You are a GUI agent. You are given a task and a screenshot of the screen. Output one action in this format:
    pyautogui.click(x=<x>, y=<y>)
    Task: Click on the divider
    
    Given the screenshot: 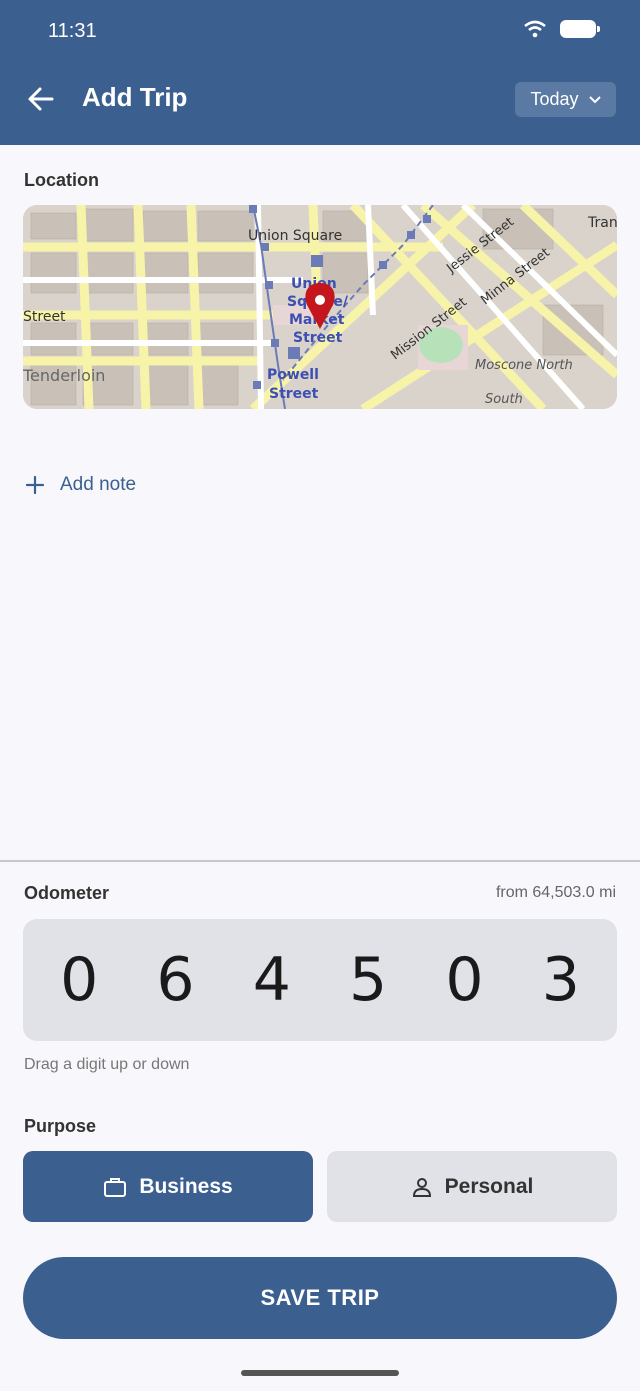 What is the action you would take?
    pyautogui.click(x=320, y=861)
    